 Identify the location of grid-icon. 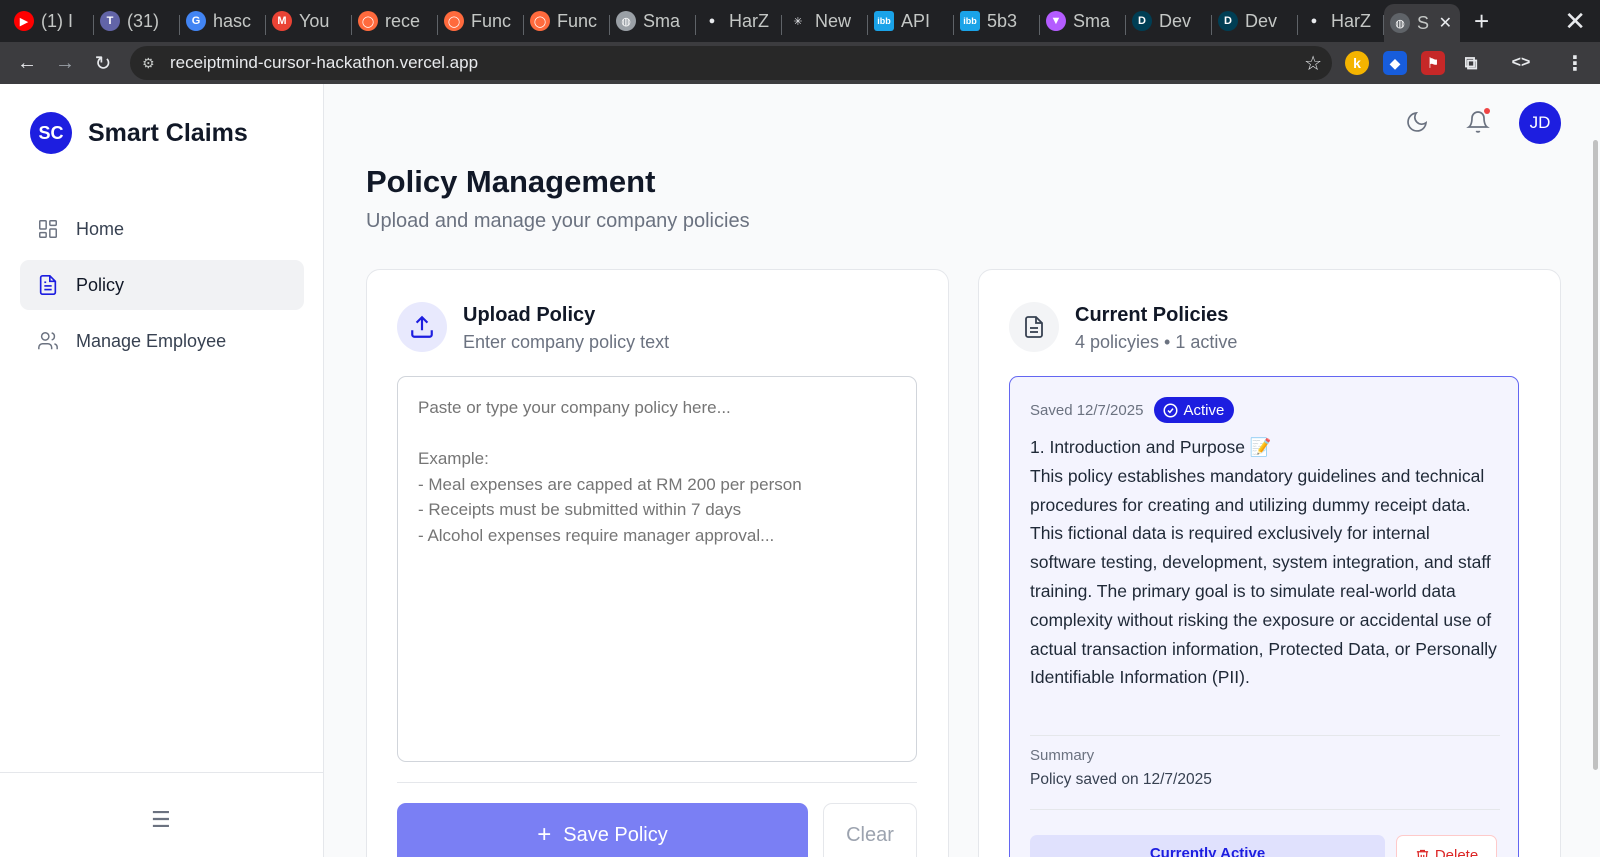
(48, 229).